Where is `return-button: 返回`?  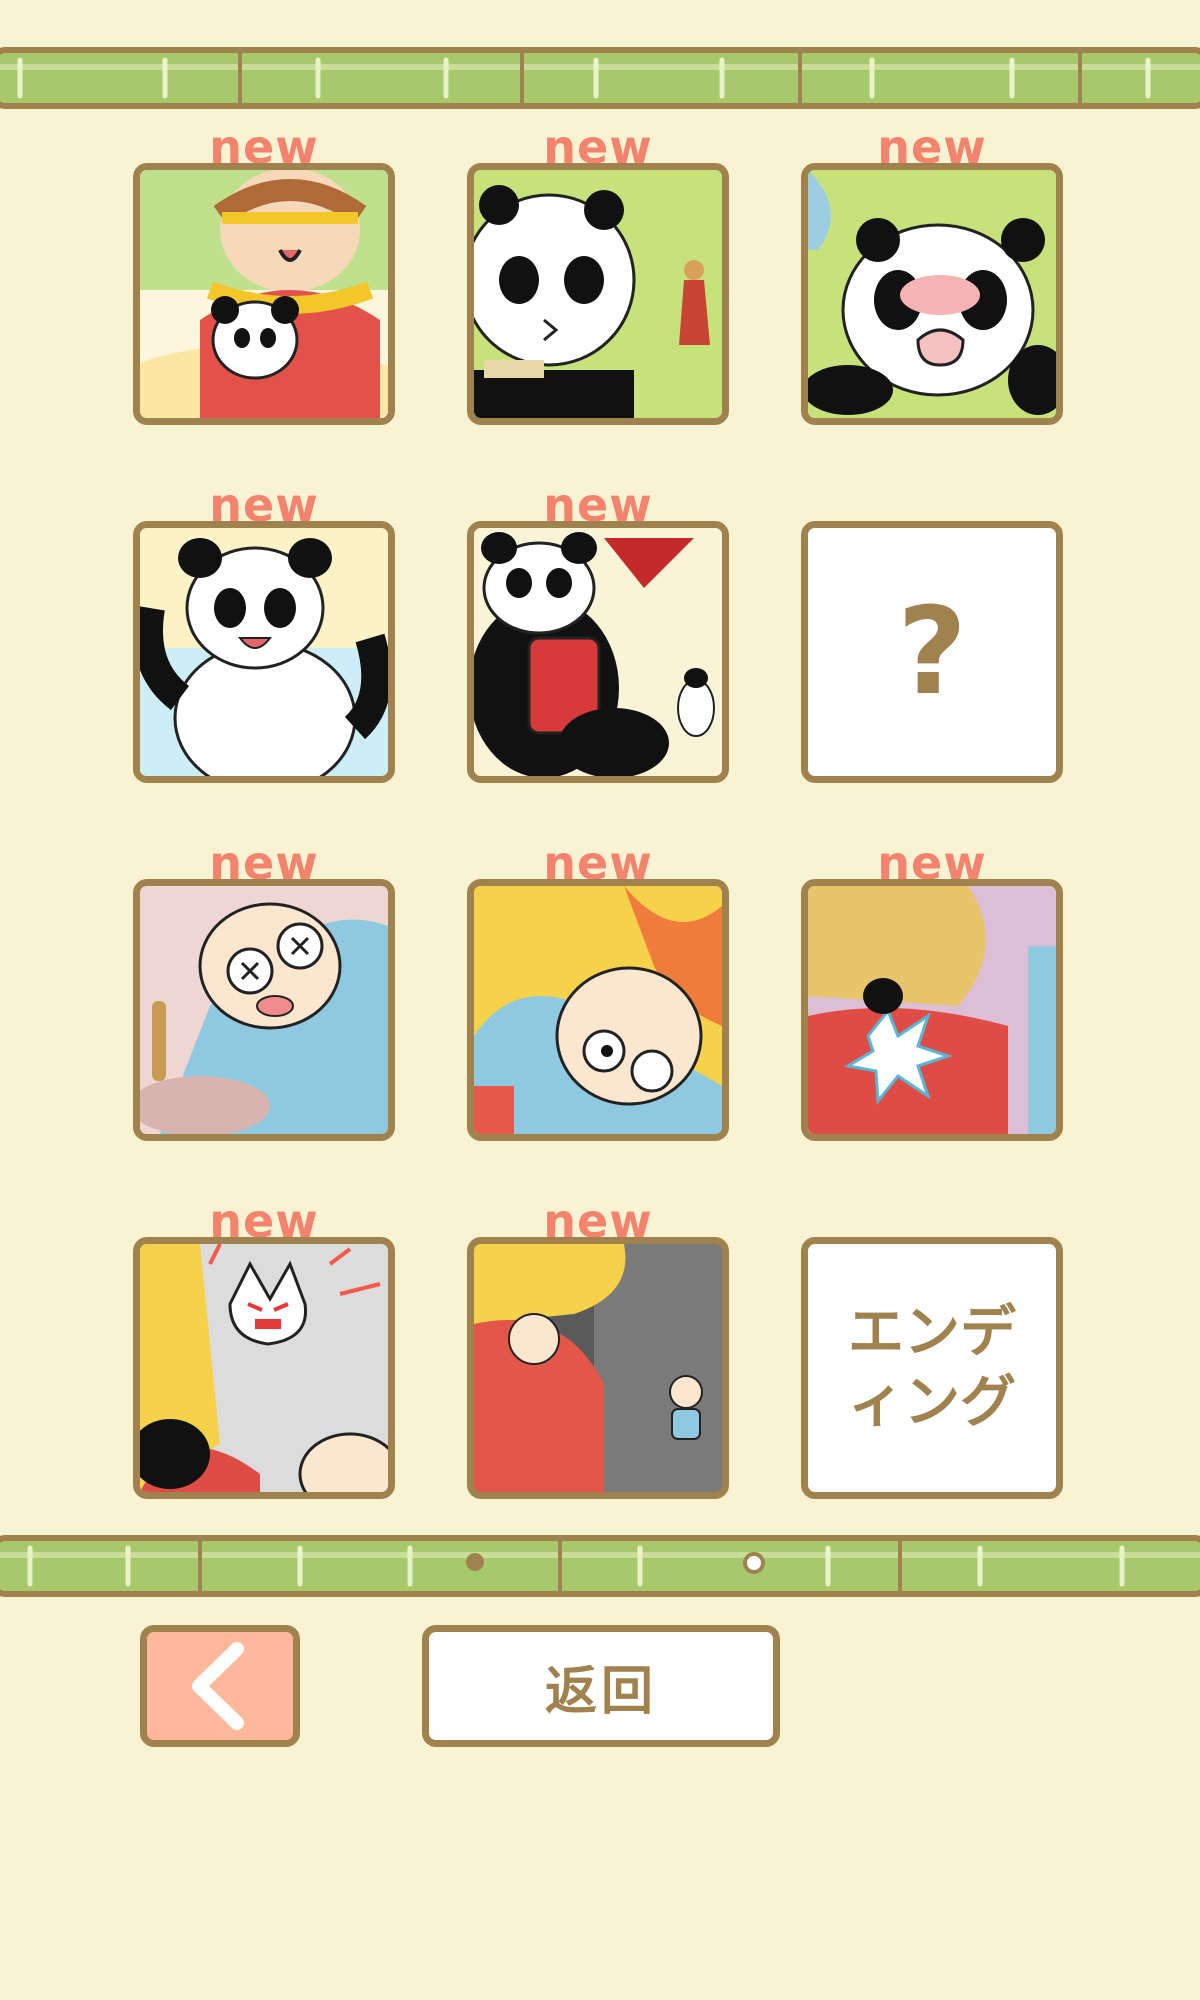 return-button: 返回 is located at coordinates (601, 1686).